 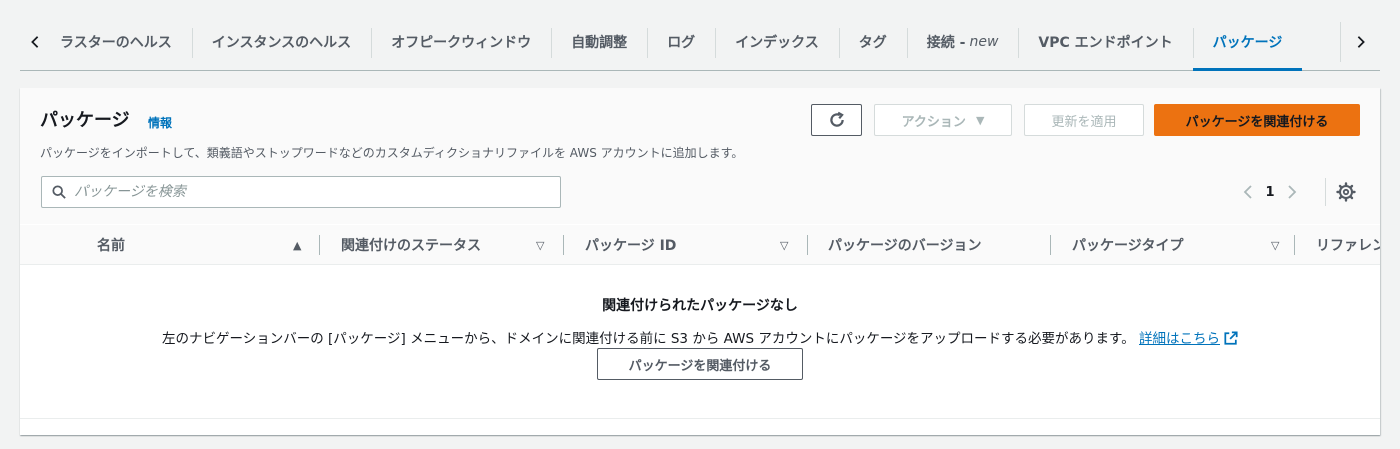 I want to click on tab-auto-tune: 自動調整, so click(x=599, y=42).